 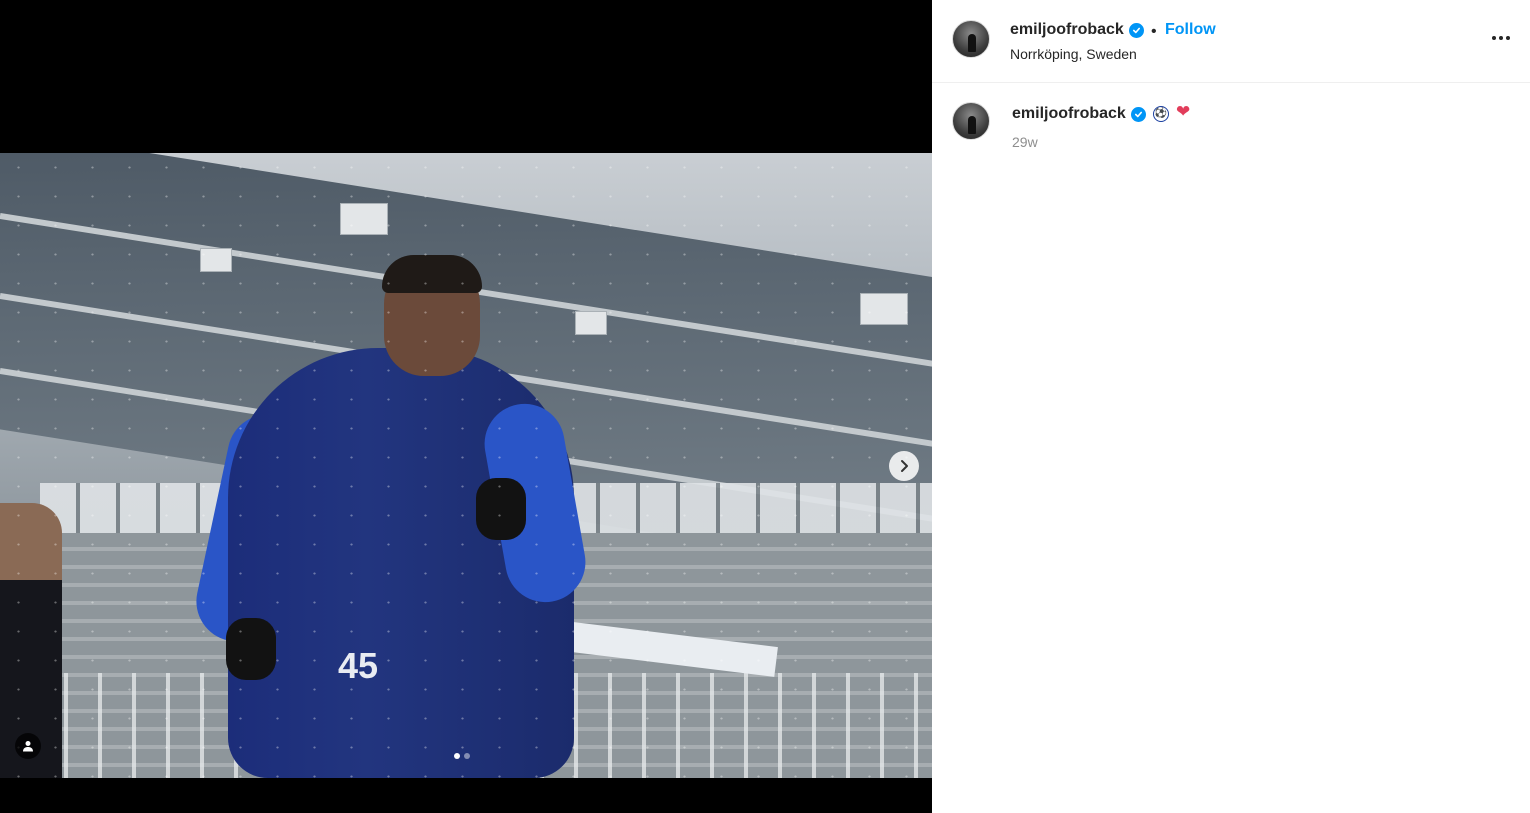 I want to click on soccer-ball-emoji: ⚽, so click(x=1161, y=114).